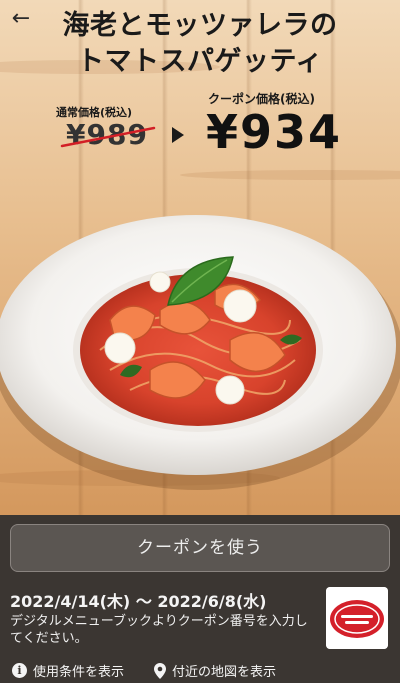 The width and height of the screenshot is (400, 683). Describe the element at coordinates (290, 175) in the screenshot. I see `wood-grain` at that location.